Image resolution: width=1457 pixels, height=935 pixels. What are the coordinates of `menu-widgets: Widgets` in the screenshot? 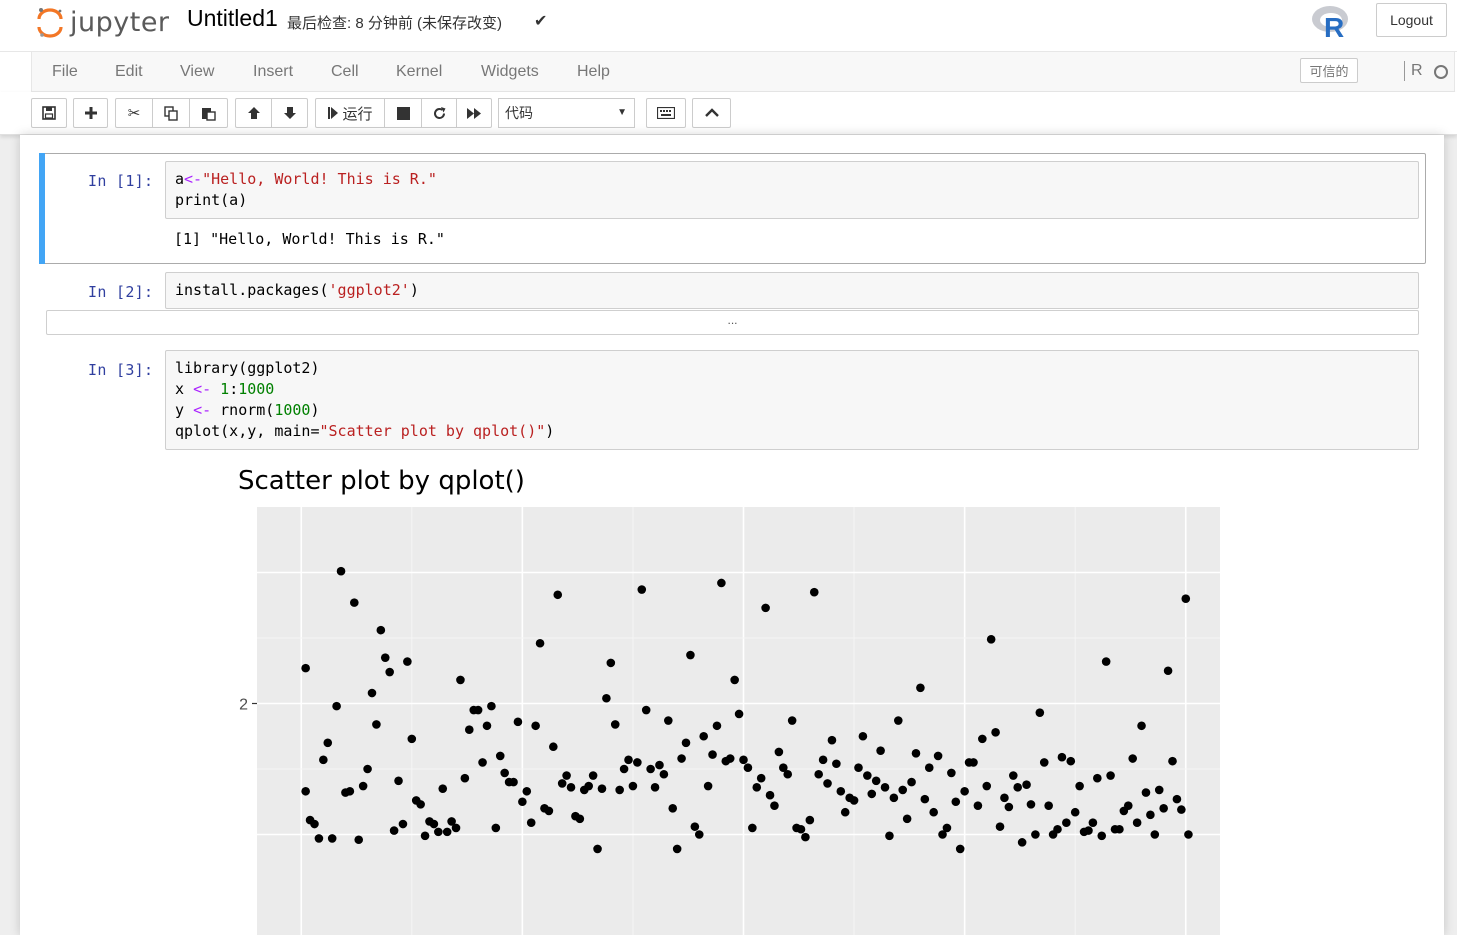 It's located at (510, 72).